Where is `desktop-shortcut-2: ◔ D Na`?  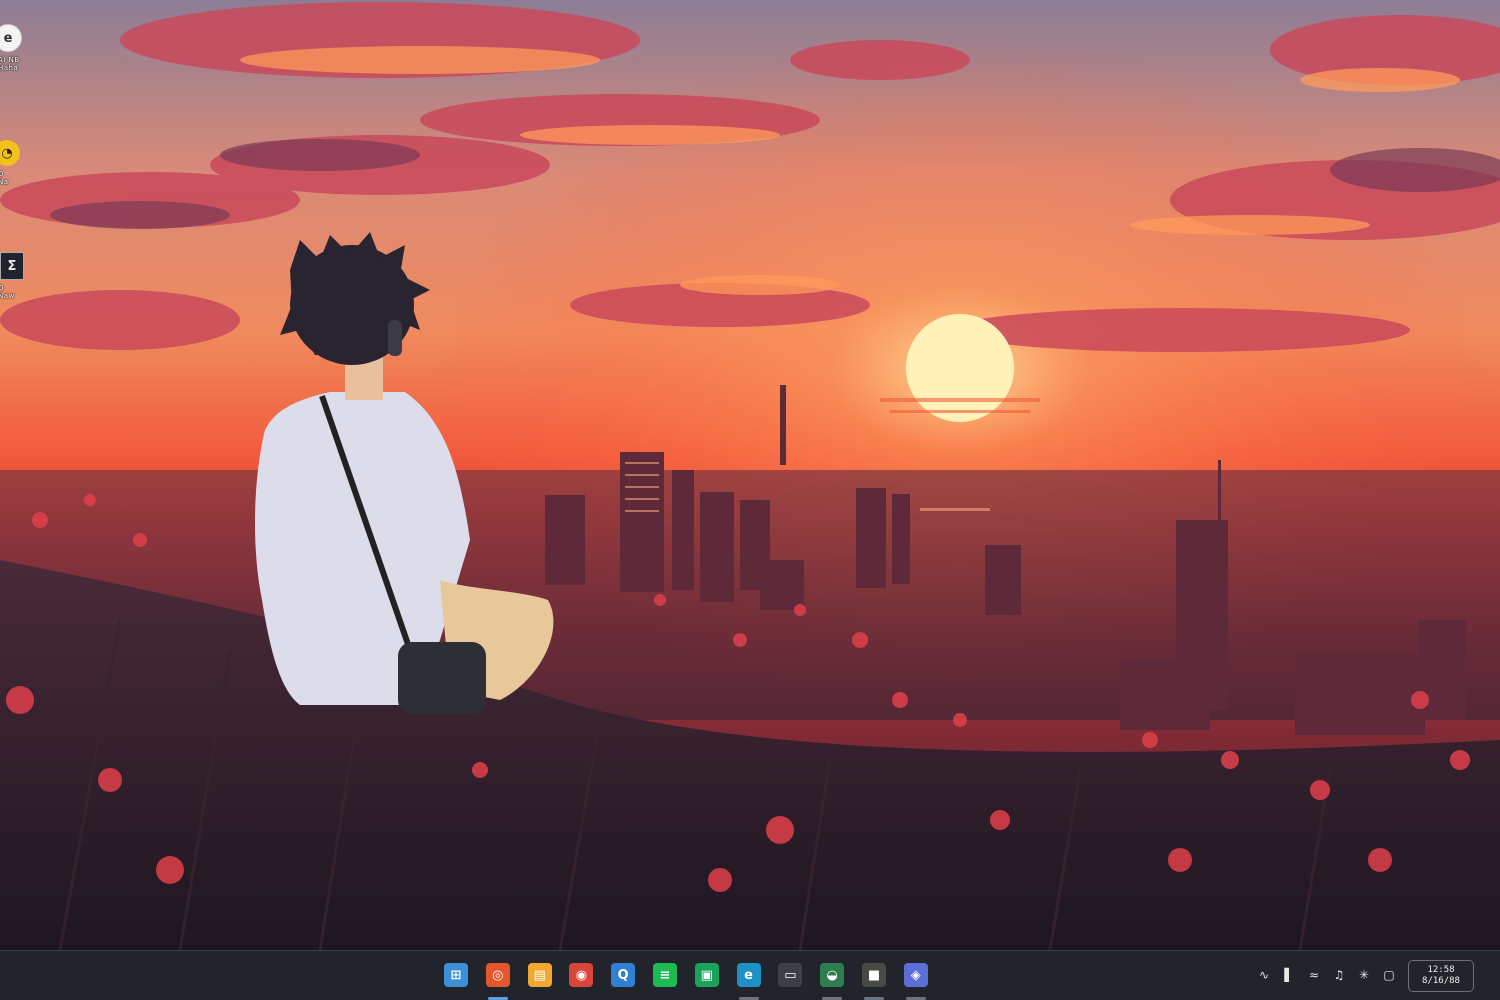 desktop-shortcut-2: ◔ D Na is located at coordinates (15, 163).